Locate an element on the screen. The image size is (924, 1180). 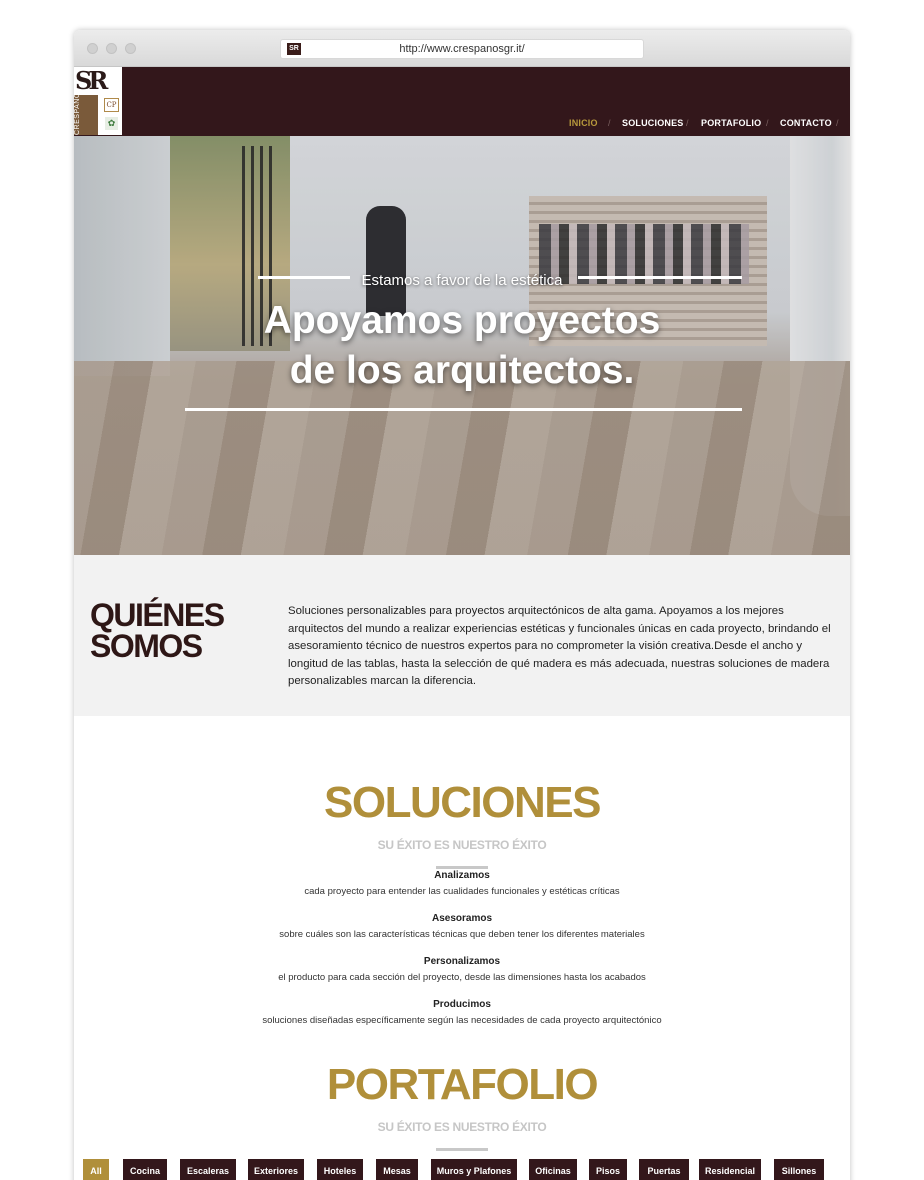
hero-title-line: de los arquitectos. is located at coordinates (462, 370).